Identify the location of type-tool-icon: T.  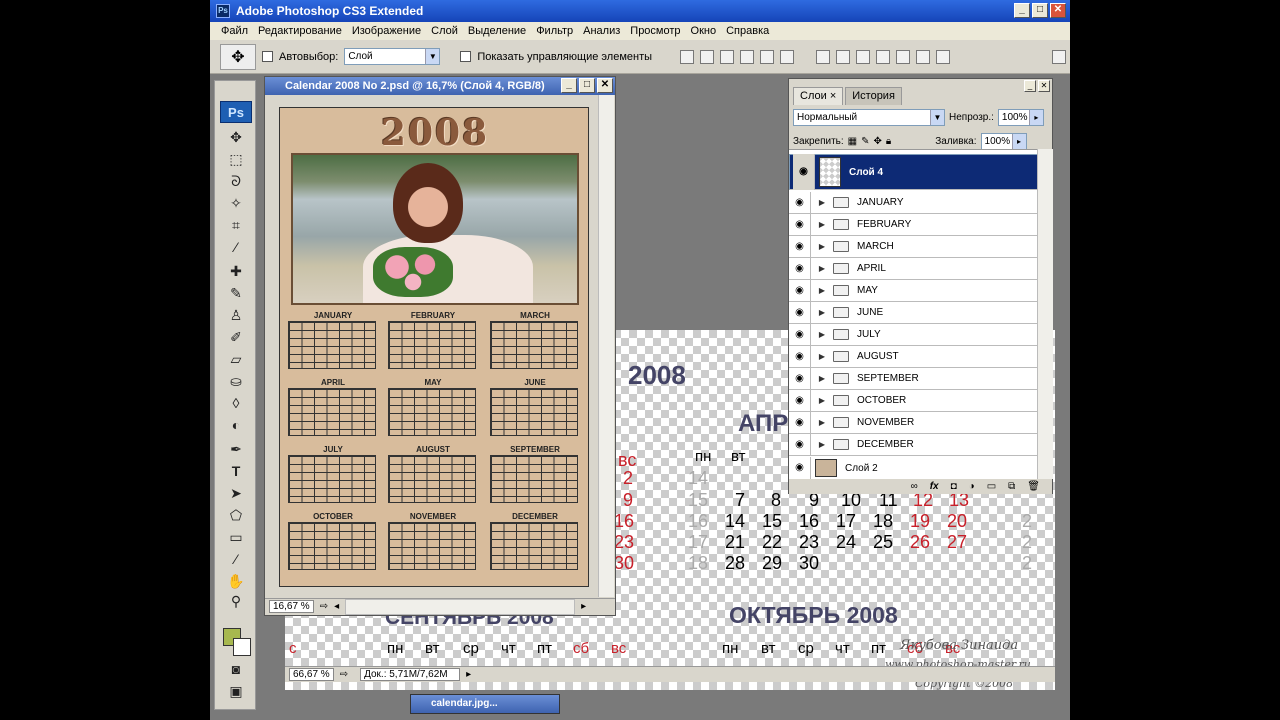
(236, 471).